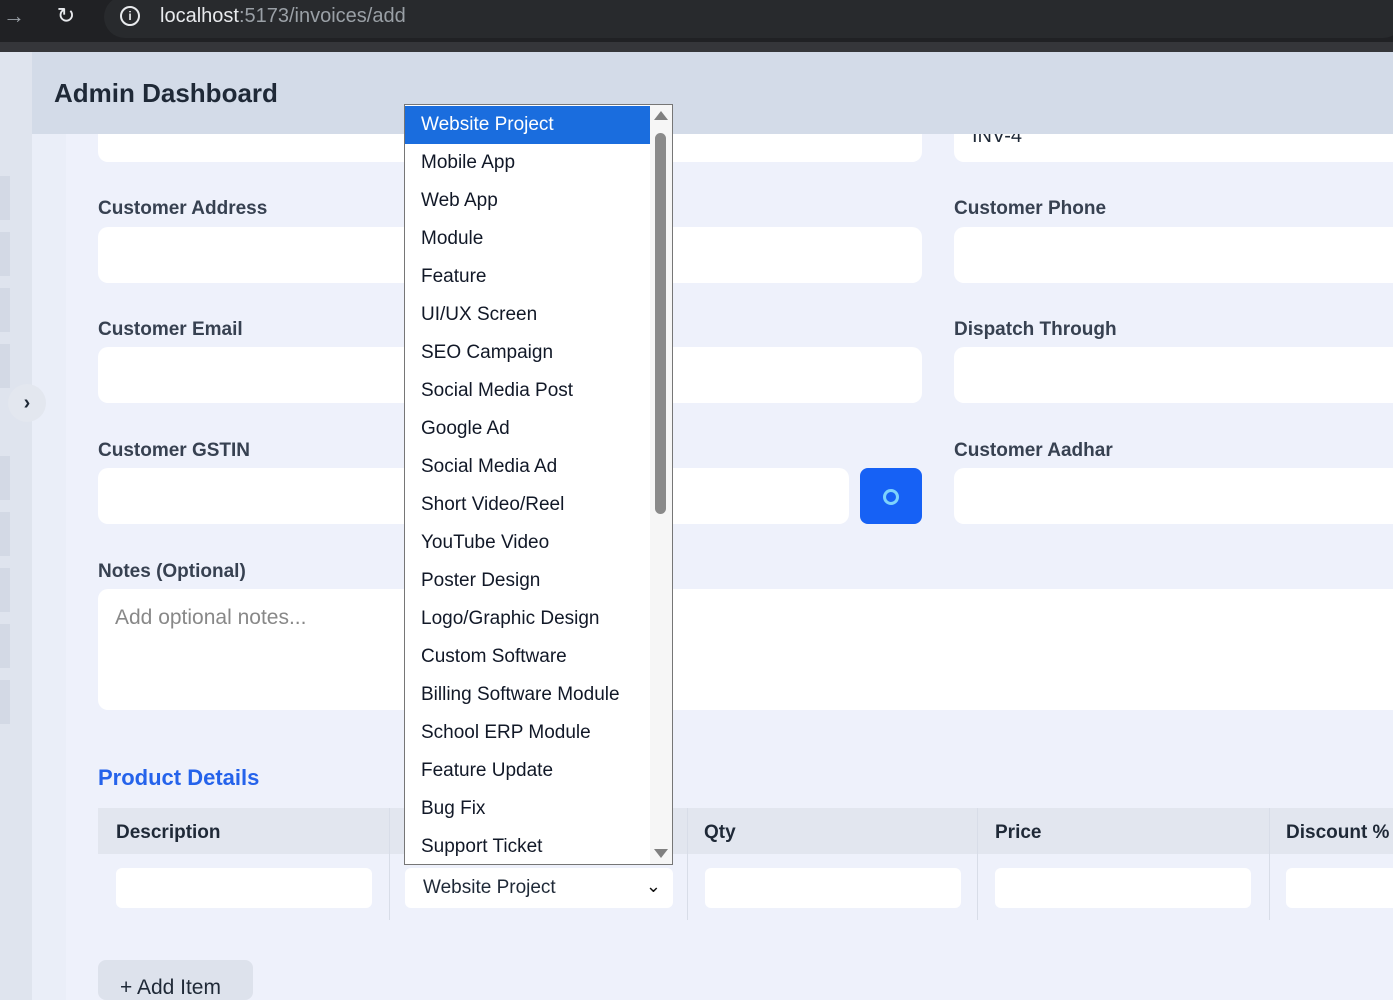 The width and height of the screenshot is (1393, 1000). What do you see at coordinates (16, 526) in the screenshot?
I see `collapsed-sidebar` at bounding box center [16, 526].